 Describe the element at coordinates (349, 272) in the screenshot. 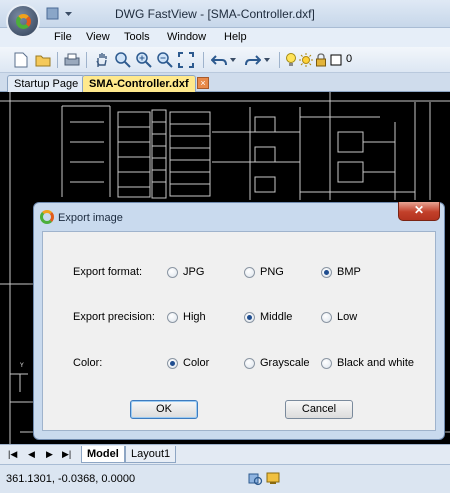

I see `option-label: BMP` at that location.